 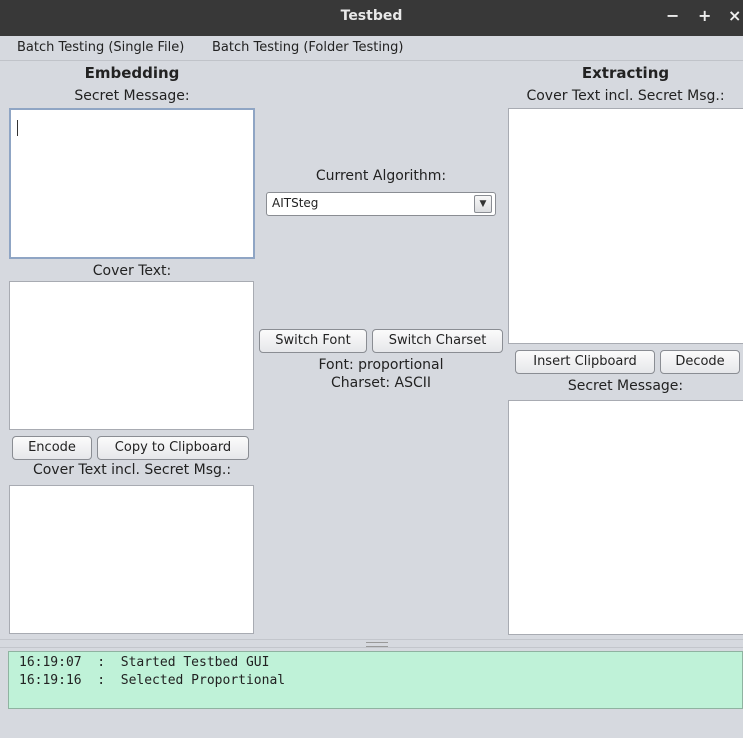 What do you see at coordinates (52, 448) in the screenshot?
I see `encode-button: Encode` at bounding box center [52, 448].